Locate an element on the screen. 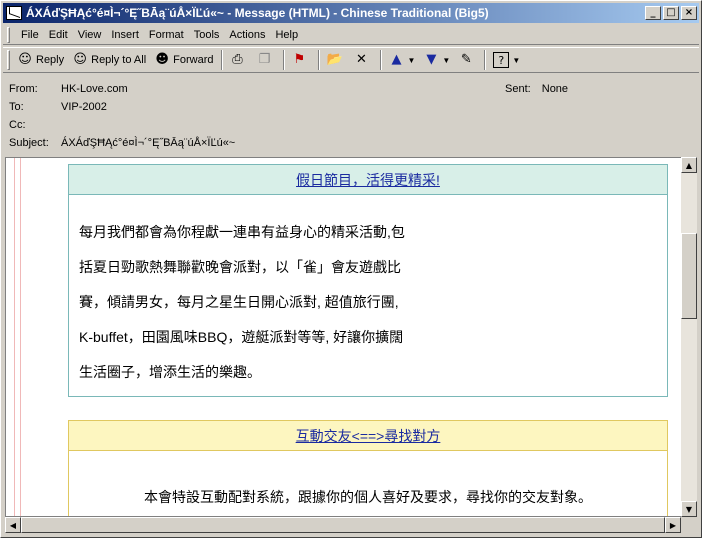 Image resolution: width=702 pixels, height=538 pixels. move-to-folder-button: 📂 is located at coordinates (336, 60).